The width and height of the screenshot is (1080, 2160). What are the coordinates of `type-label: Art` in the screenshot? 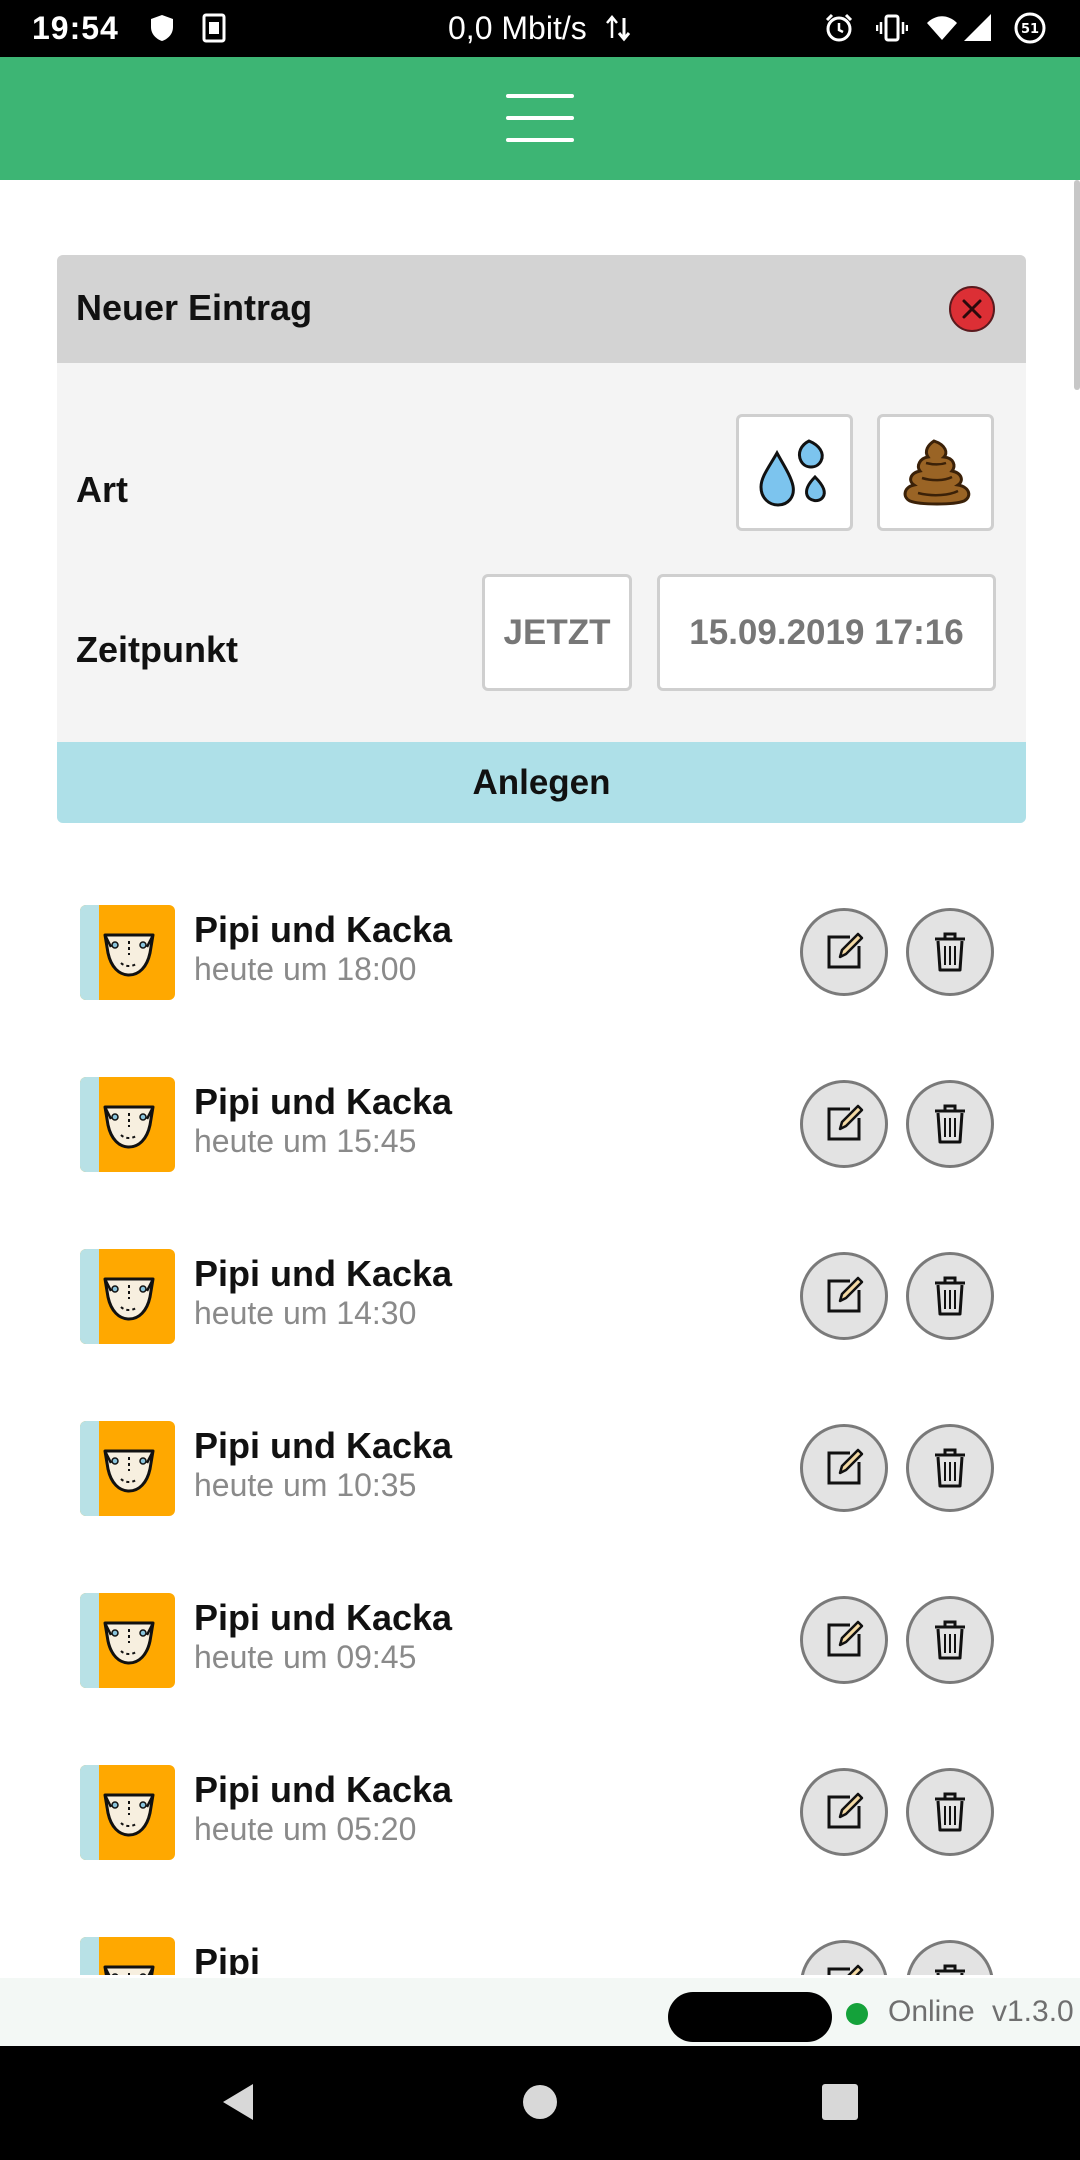 It's located at (102, 489).